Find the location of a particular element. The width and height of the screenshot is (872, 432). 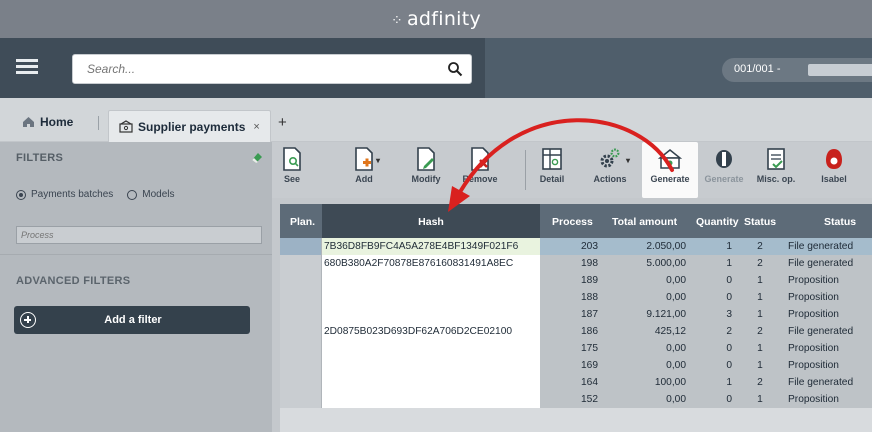

search-icon is located at coordinates (455, 69).